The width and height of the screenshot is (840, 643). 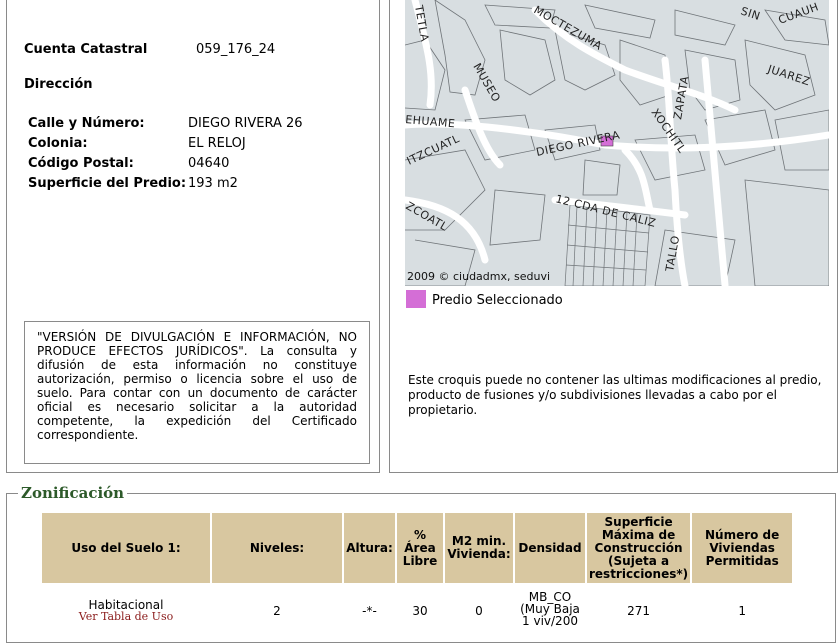 I want to click on cell-superficie-max: 271, so click(x=638, y=606).